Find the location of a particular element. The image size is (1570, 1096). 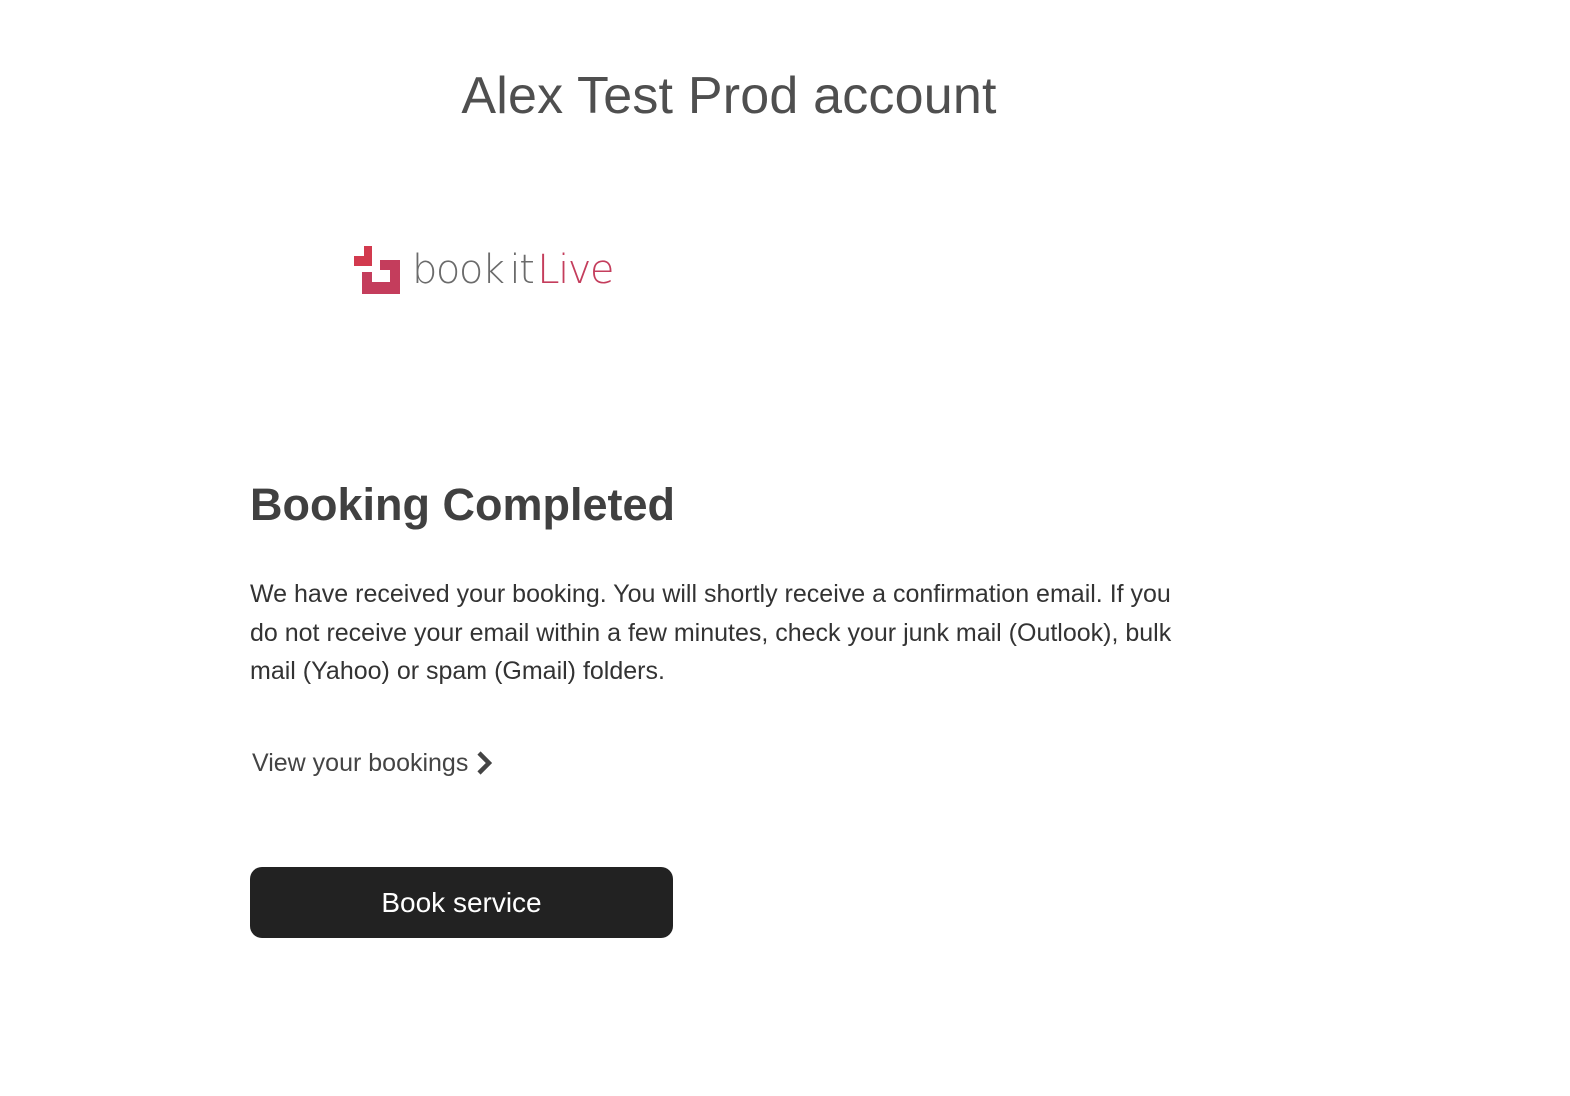

logo-word-it: it is located at coordinates (522, 270).